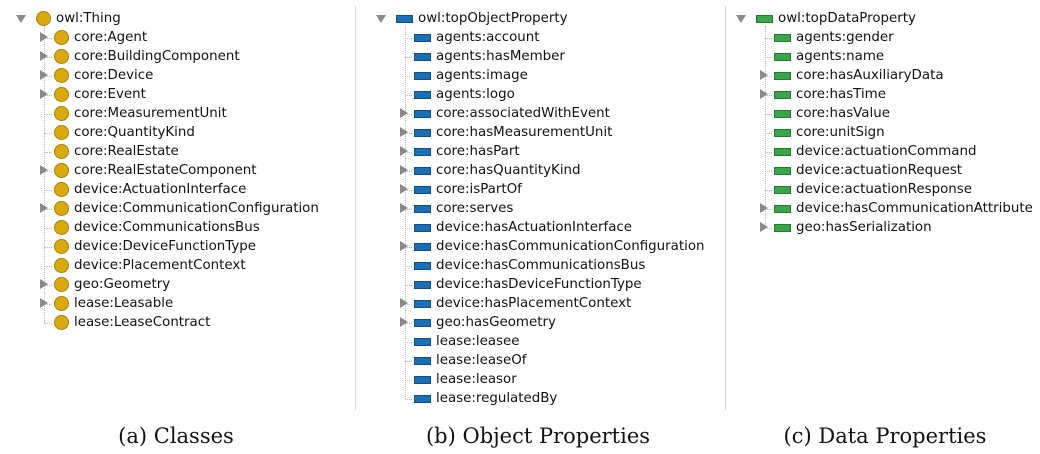 This screenshot has width=1040, height=454. I want to click on tree-node: core:unitSign, so click(829, 132).